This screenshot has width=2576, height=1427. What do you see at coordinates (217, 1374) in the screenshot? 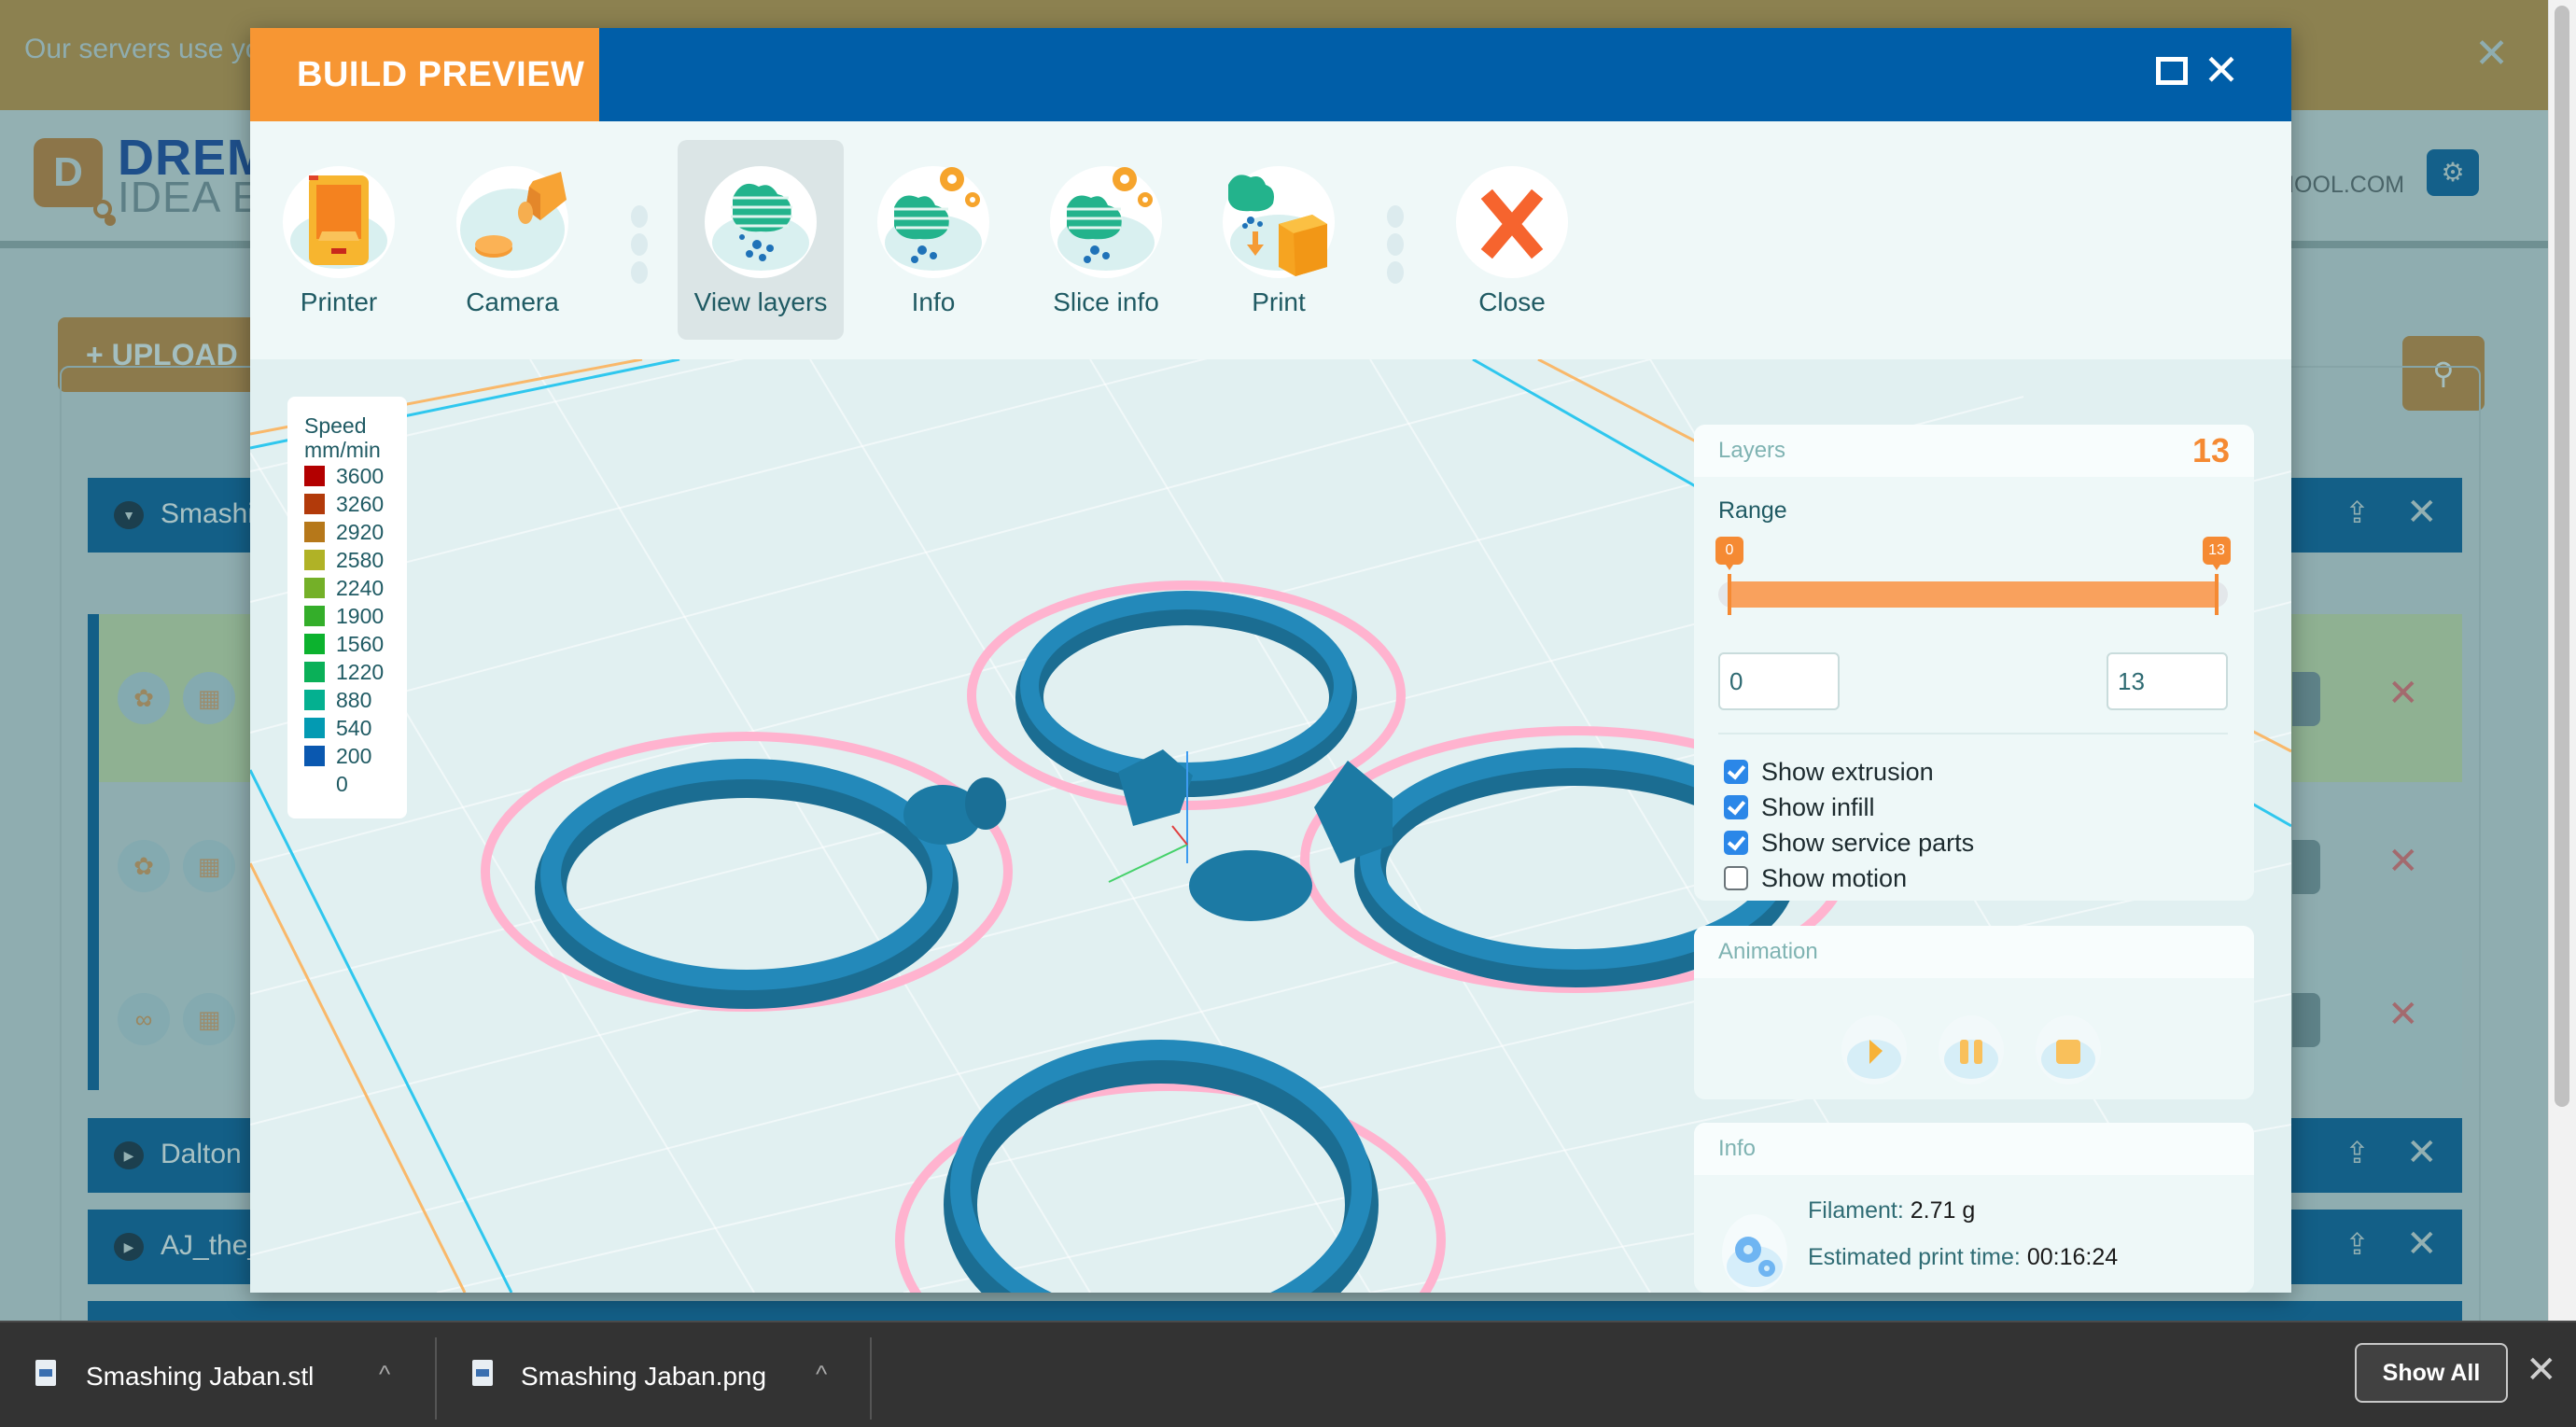
I see `download-item: Smashing Jaban.stl ^` at bounding box center [217, 1374].